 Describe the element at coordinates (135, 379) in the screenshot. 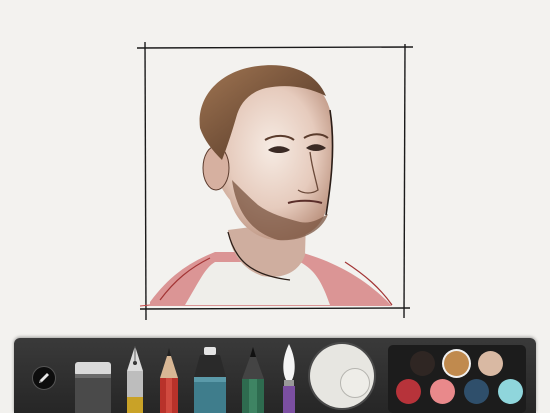

I see `fountain-pen-icon` at that location.